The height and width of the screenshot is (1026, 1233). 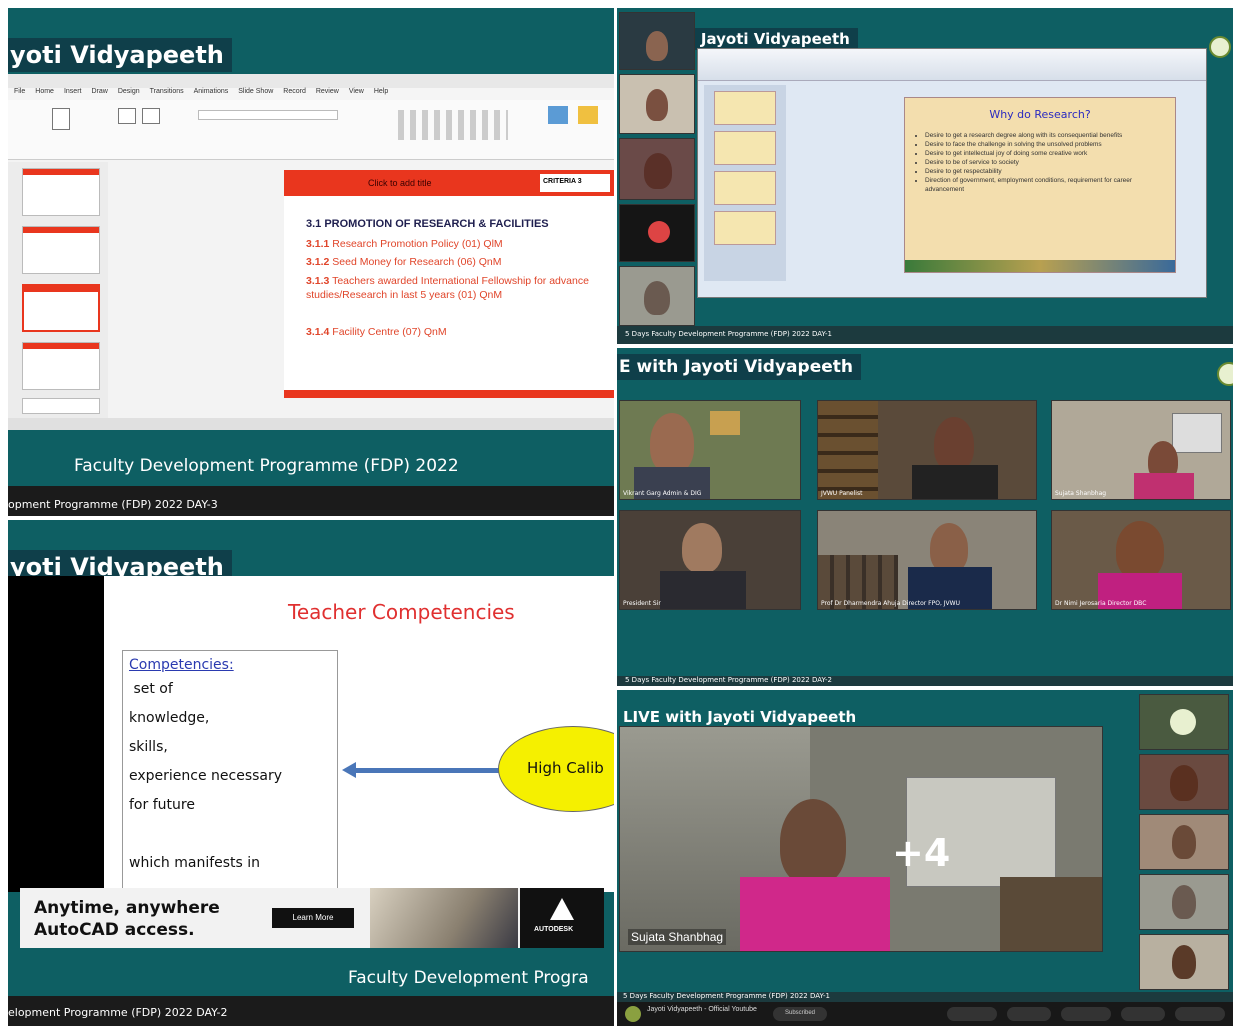 I want to click on menu-item: Animations, so click(x=211, y=94).